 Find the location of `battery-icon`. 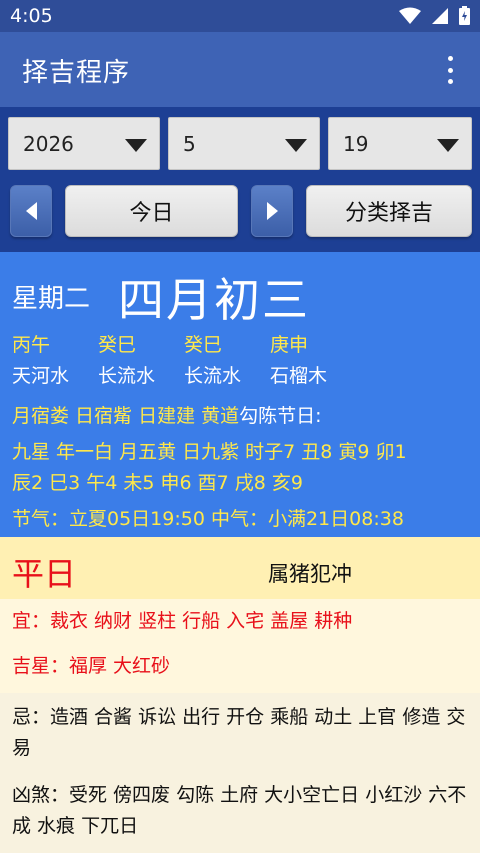

battery-icon is located at coordinates (464, 15).